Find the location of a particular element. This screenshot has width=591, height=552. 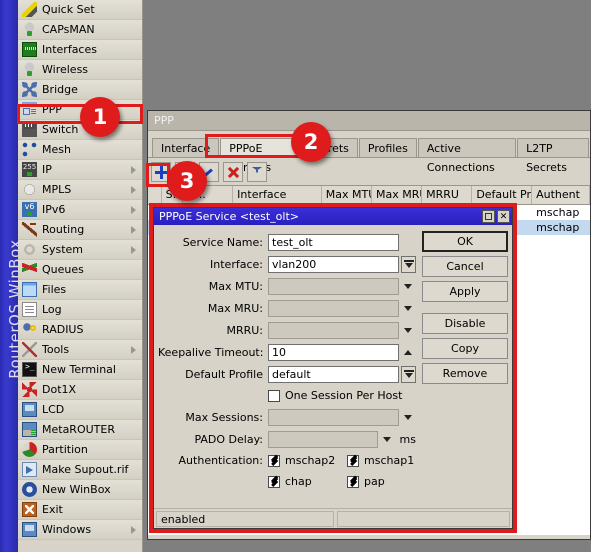

column-header: Authent is located at coordinates (561, 195).